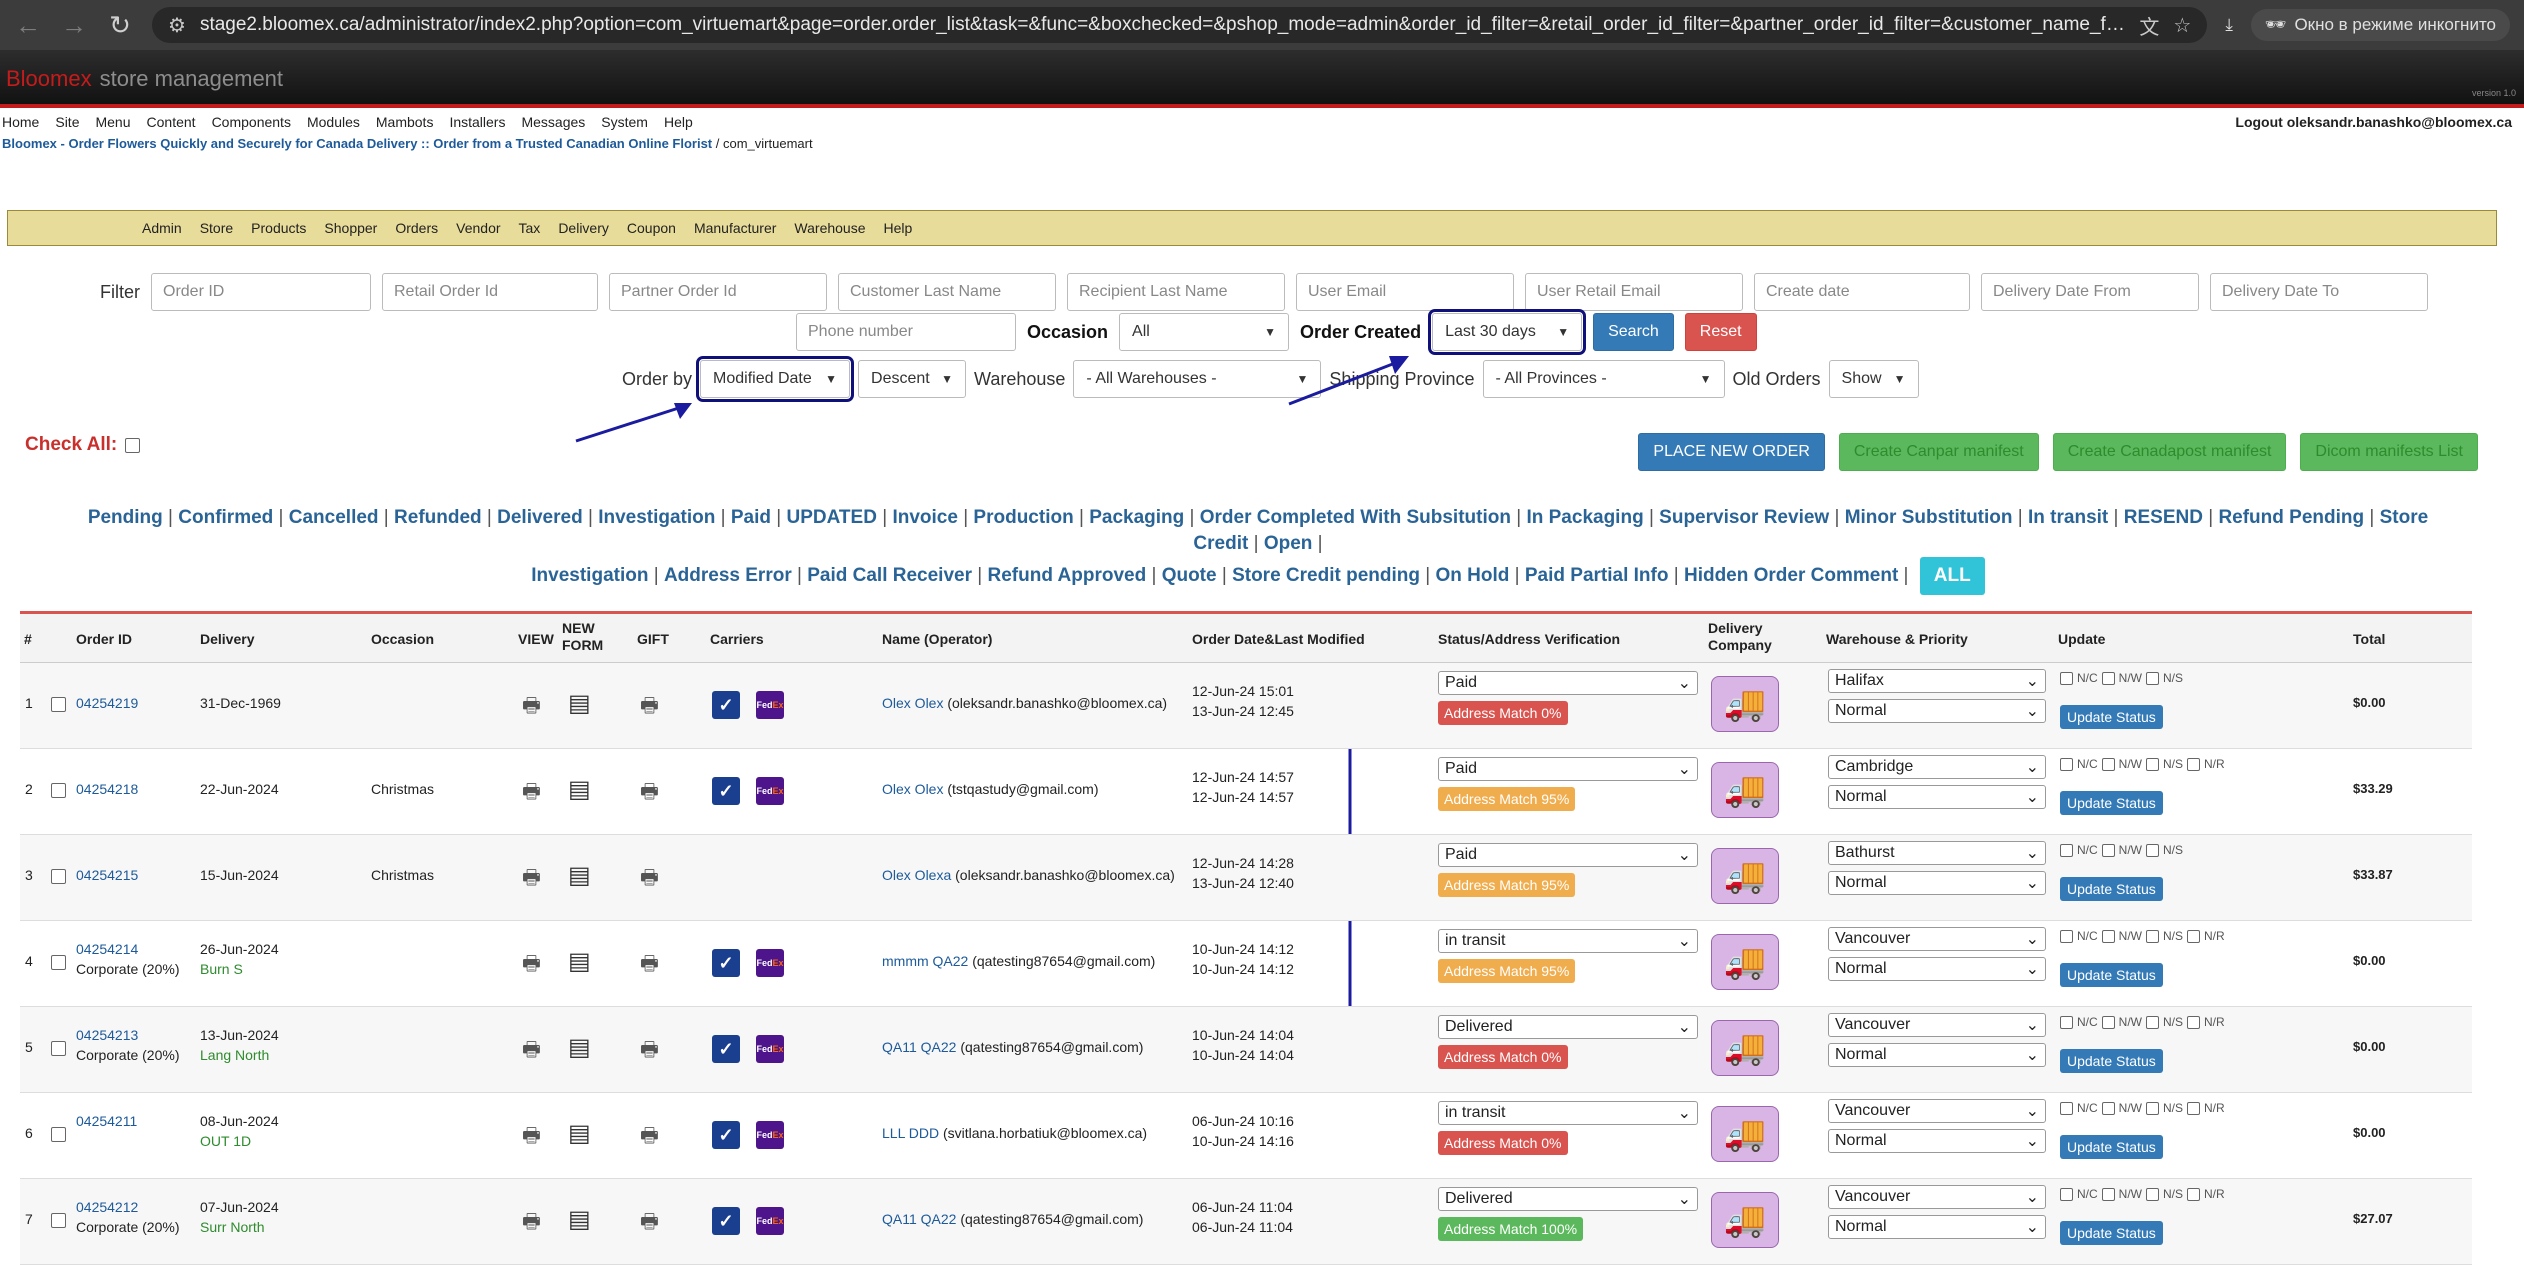 The image size is (2524, 1265). I want to click on order-id-link: 04254219, so click(107, 703).